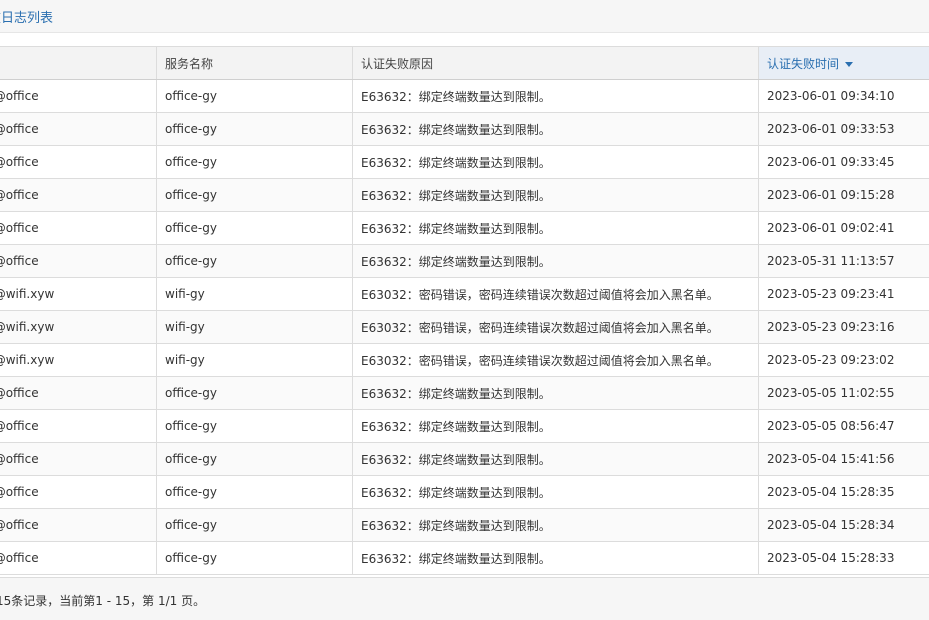 This screenshot has height=620, width=929. I want to click on column-header-failure-time: 认证失败时间, so click(843, 63).